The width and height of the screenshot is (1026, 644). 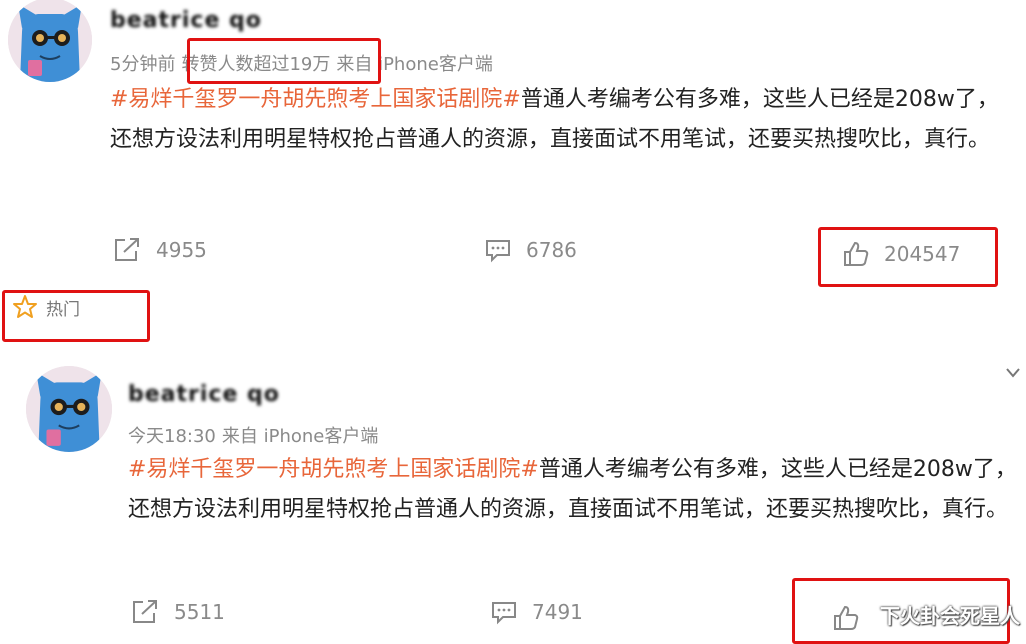 I want to click on chevron-down-icon, so click(x=1013, y=373).